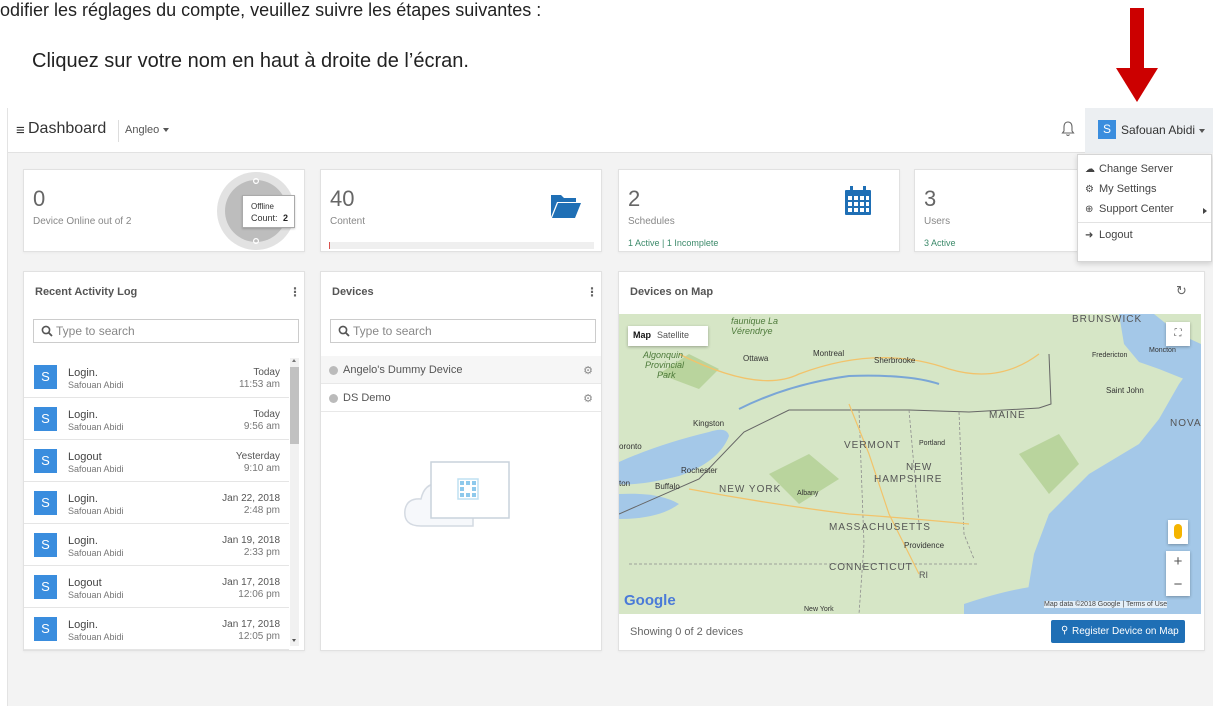 The image size is (1213, 706). I want to click on devices-search, so click(463, 331).